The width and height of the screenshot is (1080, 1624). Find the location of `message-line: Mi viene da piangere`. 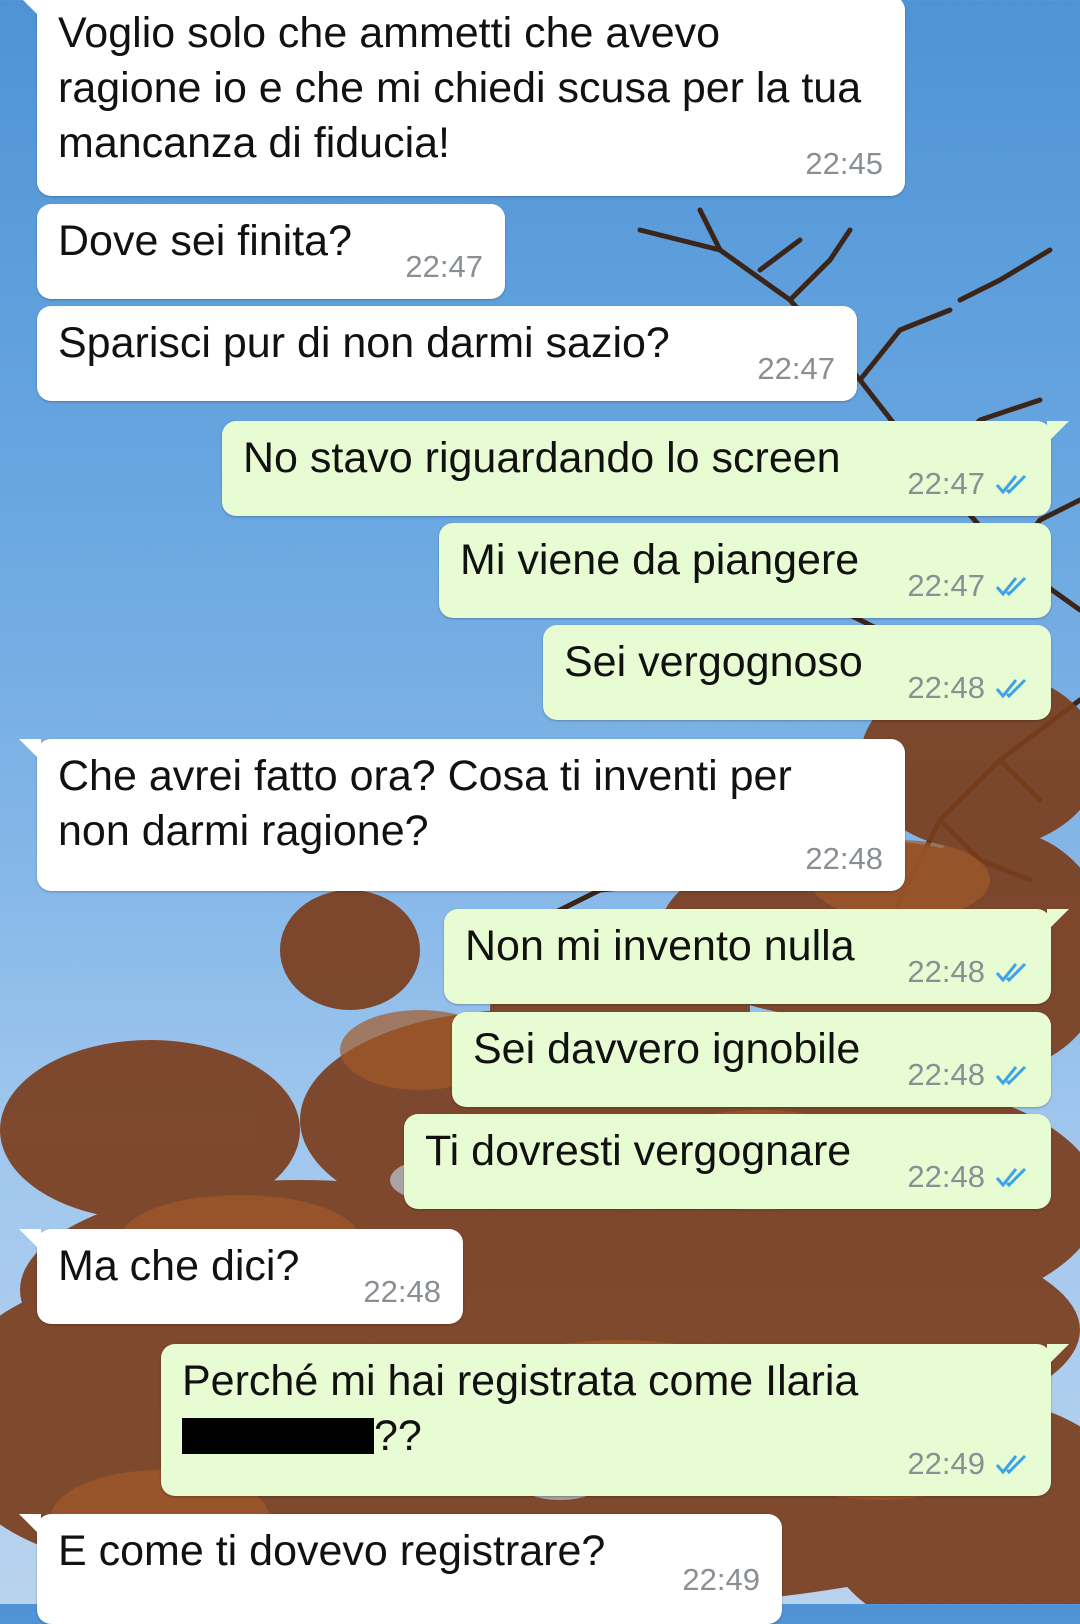

message-line: Mi viene da piangere is located at coordinates (660, 560).